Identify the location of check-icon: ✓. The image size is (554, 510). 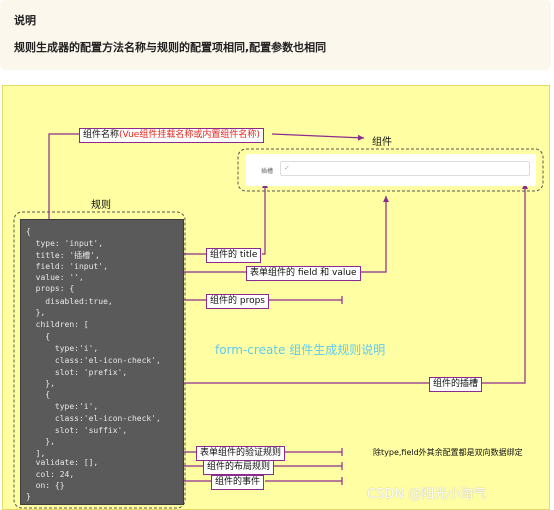
(287, 168).